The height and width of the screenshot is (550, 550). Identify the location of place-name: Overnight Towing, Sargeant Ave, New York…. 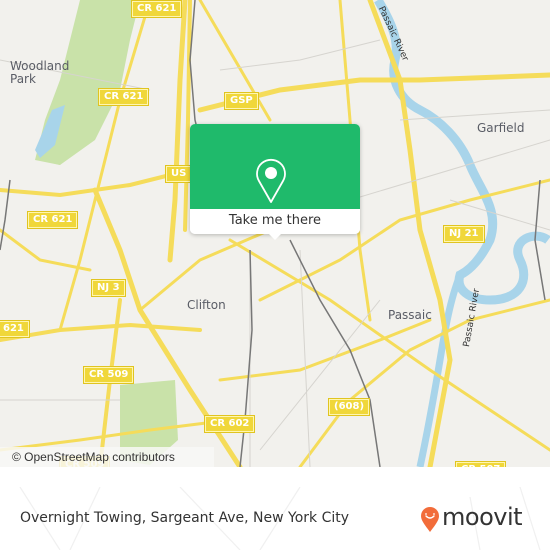
(185, 518).